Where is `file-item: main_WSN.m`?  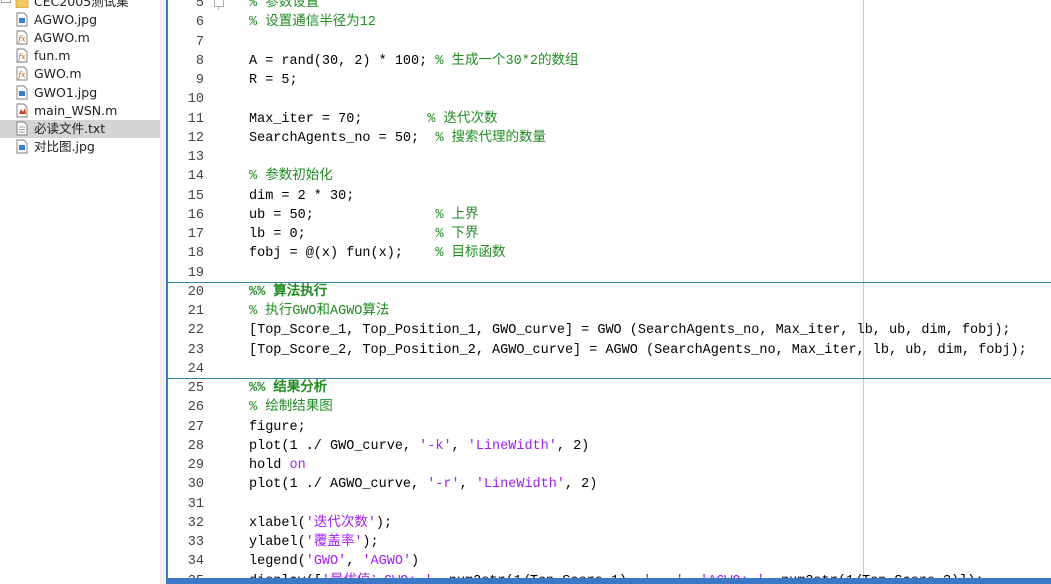 file-item: main_WSN.m is located at coordinates (80, 111).